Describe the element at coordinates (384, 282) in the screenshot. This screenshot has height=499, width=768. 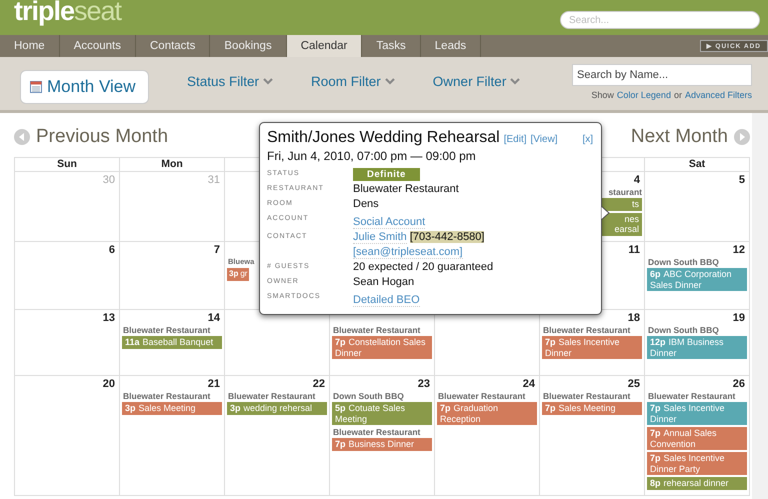
I see `field-value: Sean Hogan` at that location.